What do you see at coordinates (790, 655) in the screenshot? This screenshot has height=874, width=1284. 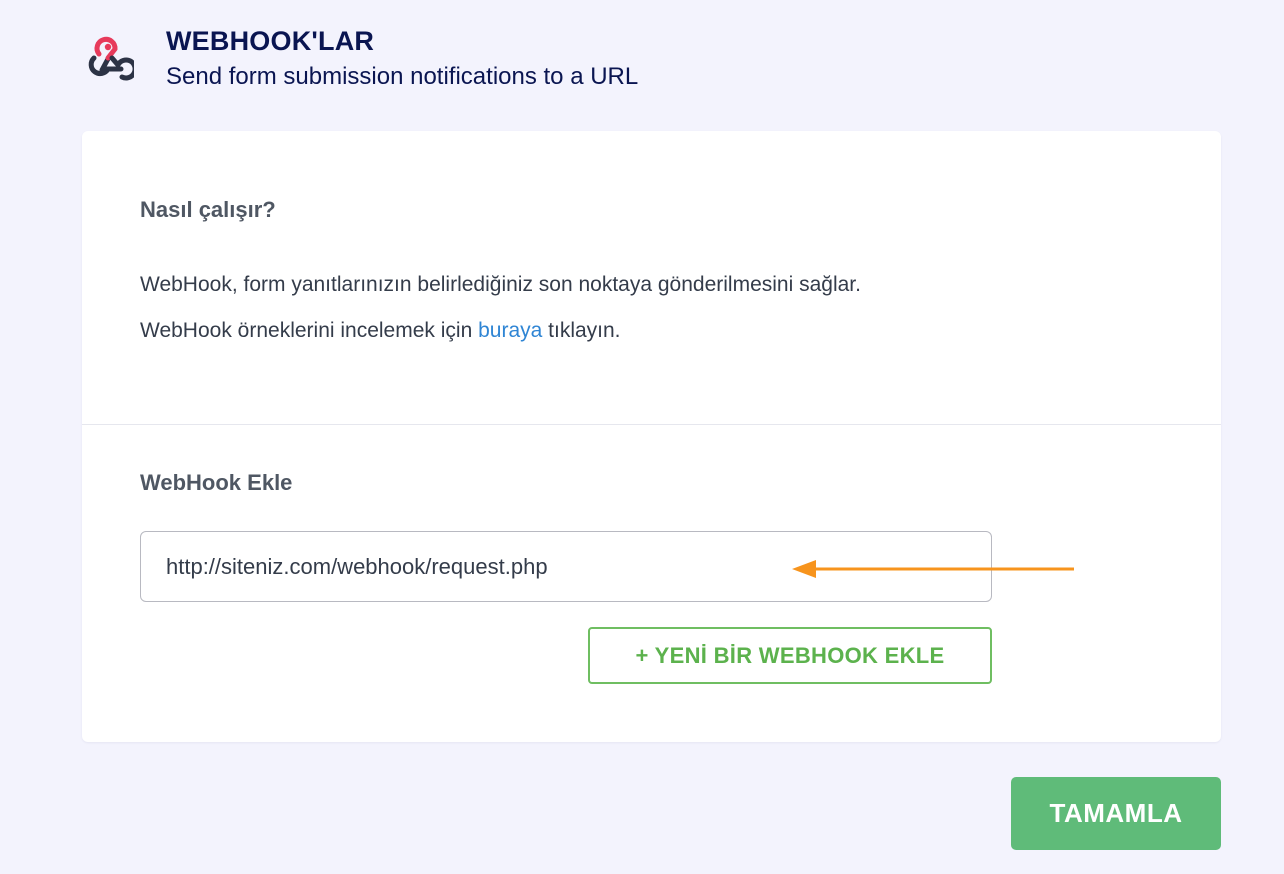 I see `add-new-webhook-button: + YENİ BİR WEBHOOK EKLE` at bounding box center [790, 655].